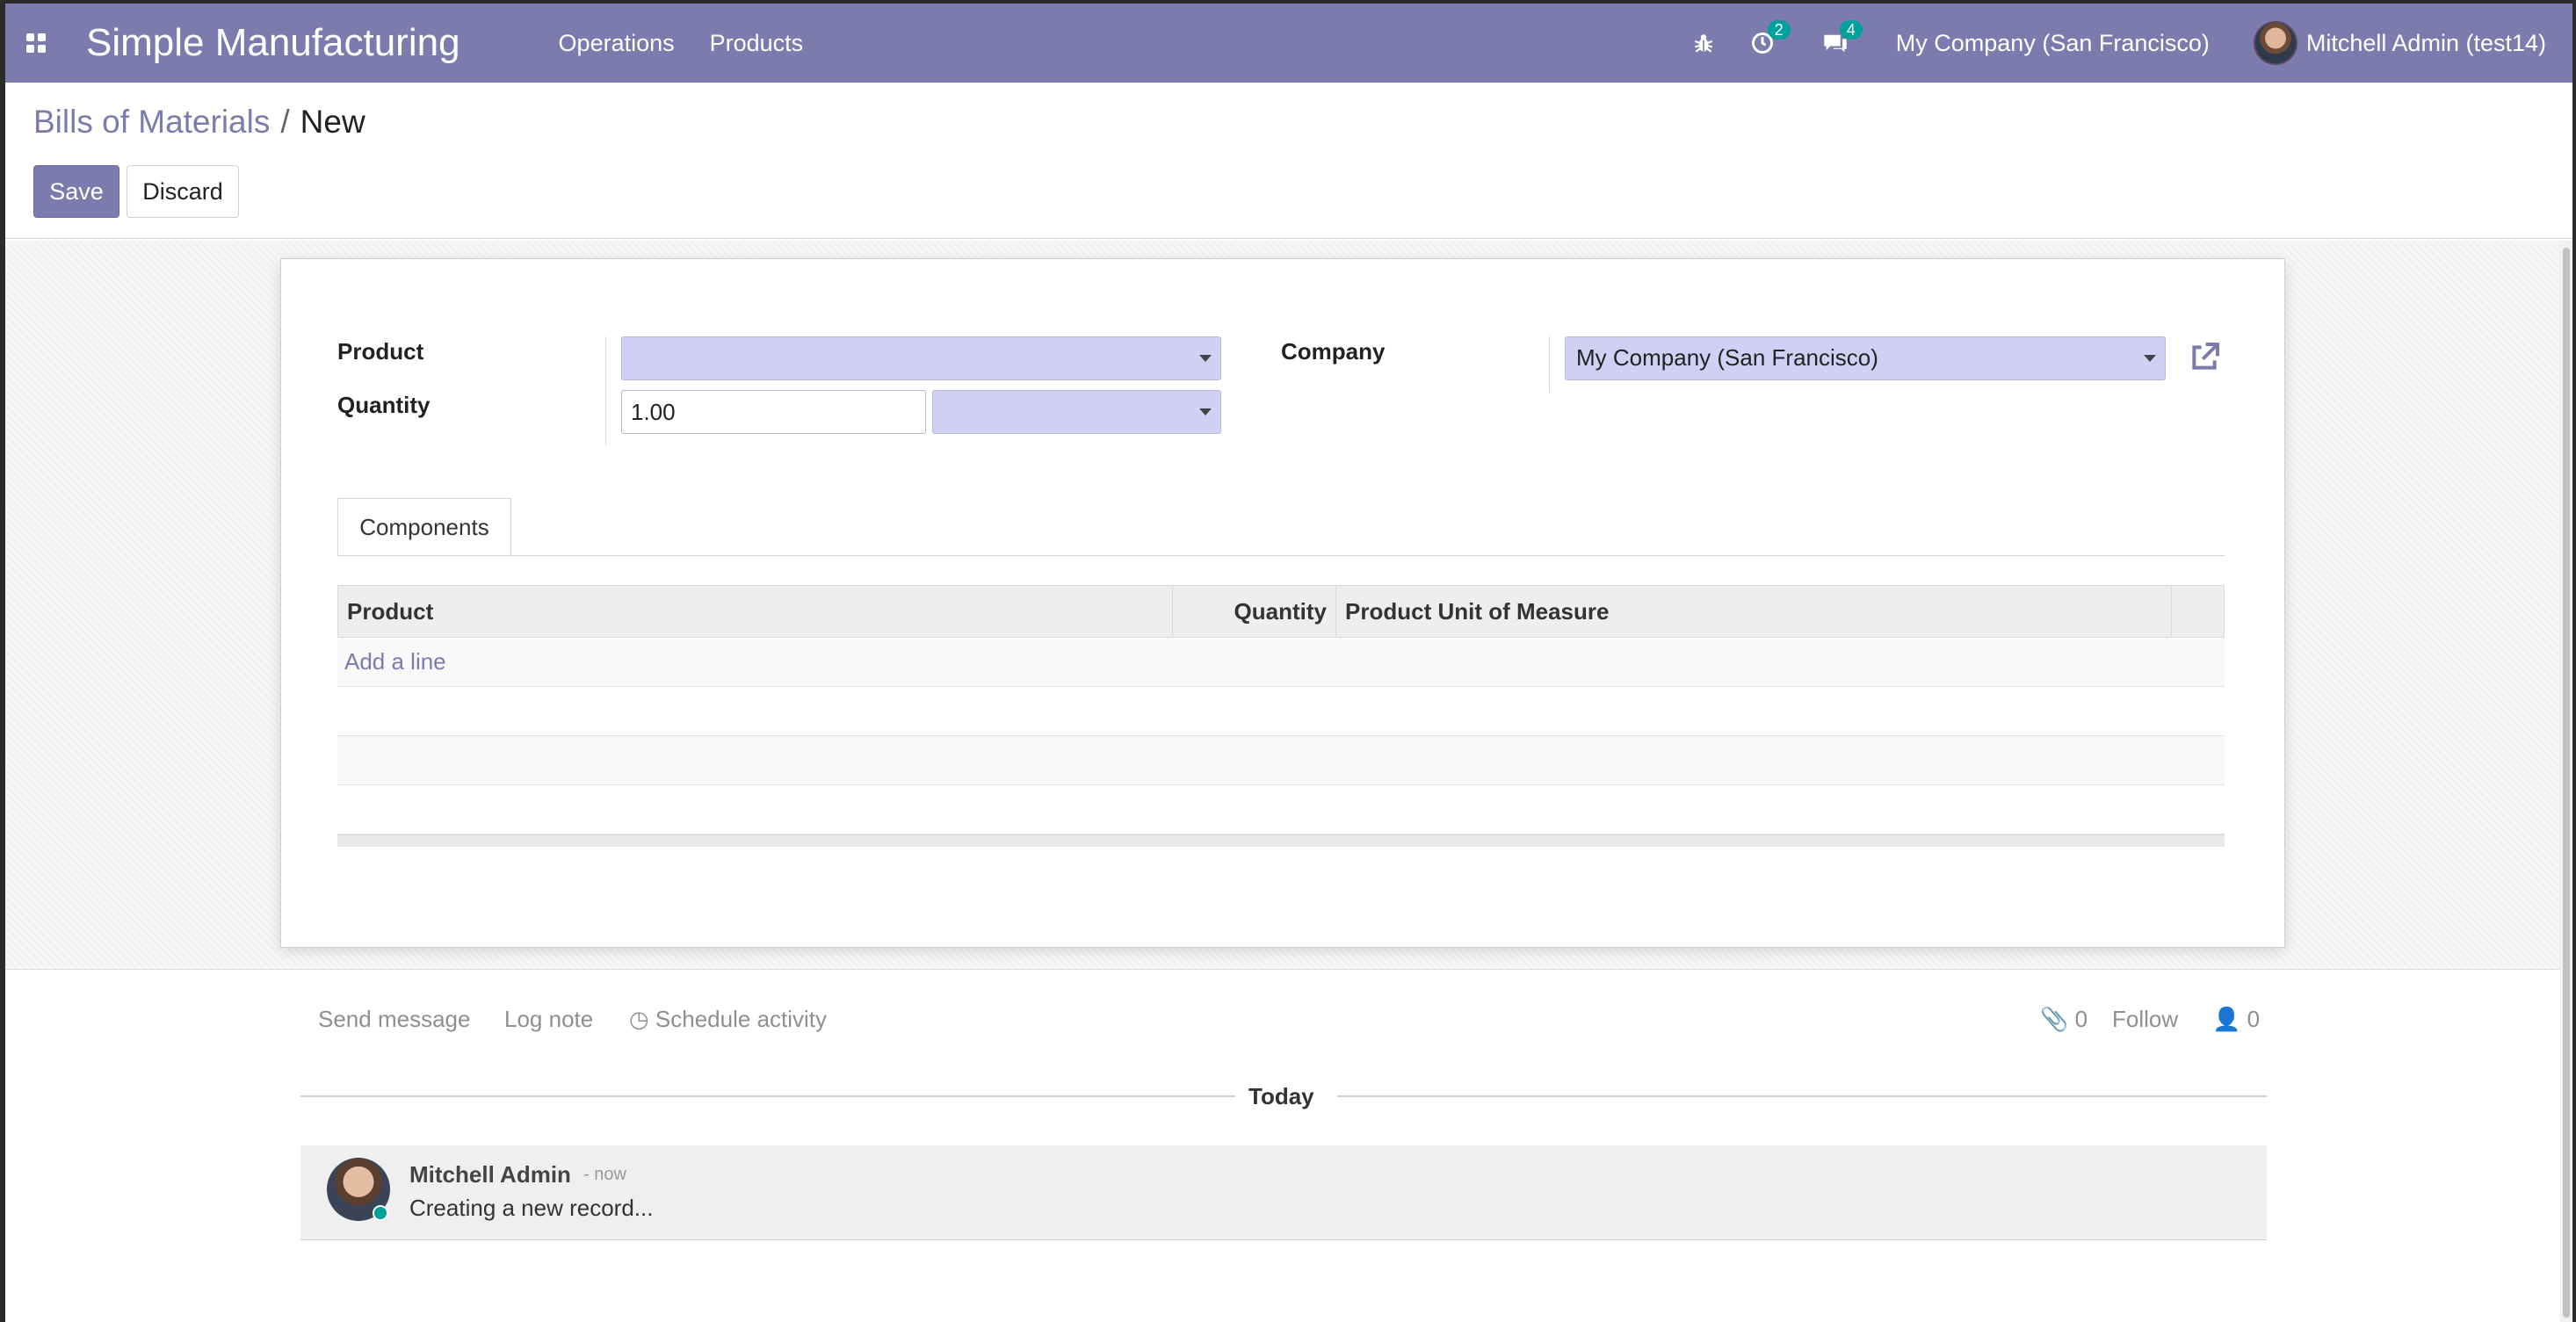 The height and width of the screenshot is (1322, 2576). Describe the element at coordinates (2204, 360) in the screenshot. I see `external-link-icon` at that location.